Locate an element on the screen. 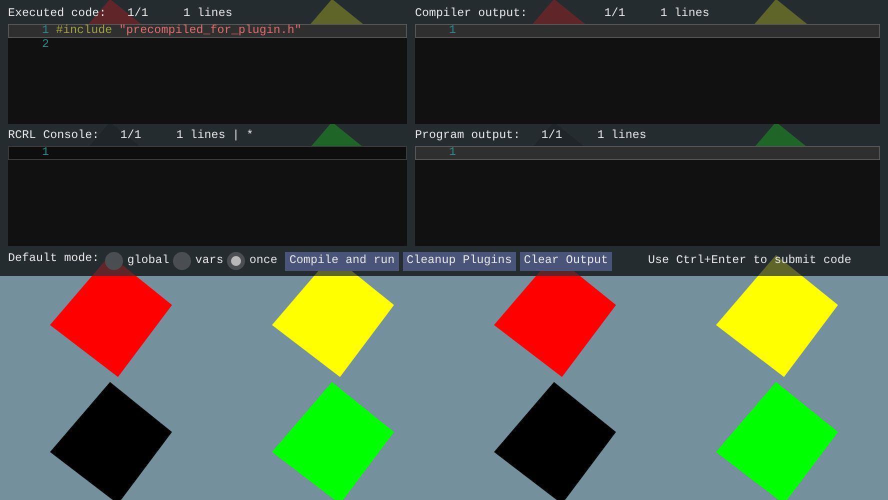 The height and width of the screenshot is (500, 888). panel-title: Program output: is located at coordinates (467, 135).